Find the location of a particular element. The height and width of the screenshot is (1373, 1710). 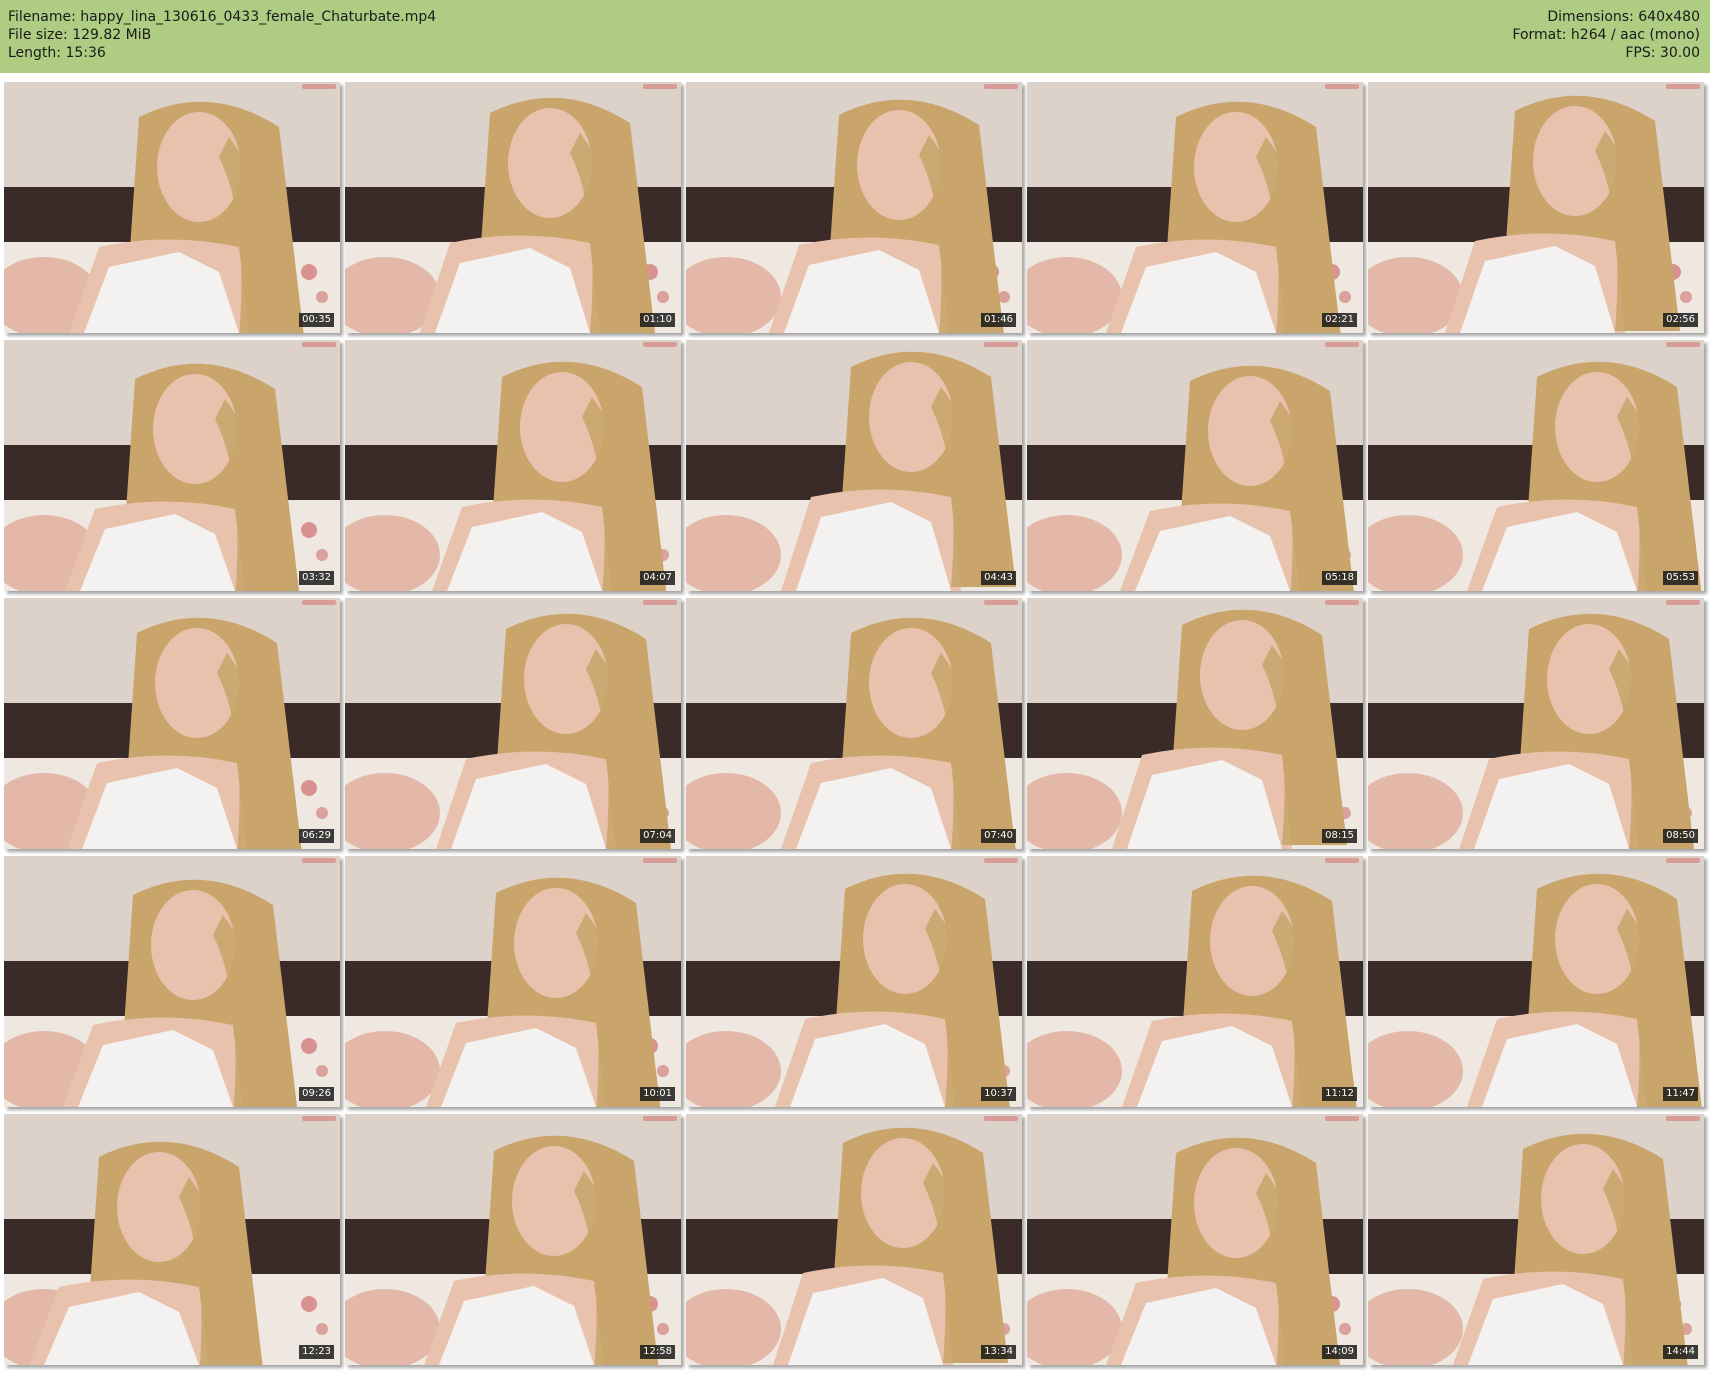

thumbnail-frame: 03:32 is located at coordinates (172, 465).